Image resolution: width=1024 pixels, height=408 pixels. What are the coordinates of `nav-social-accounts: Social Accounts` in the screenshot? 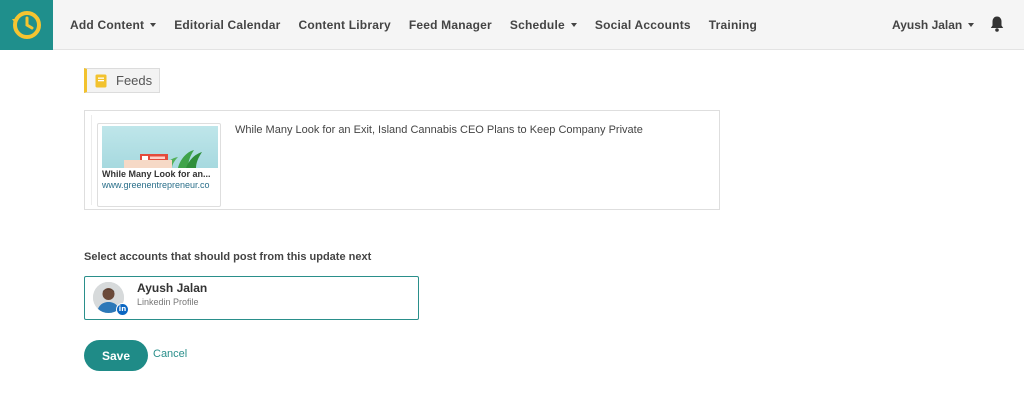 It's located at (643, 25).